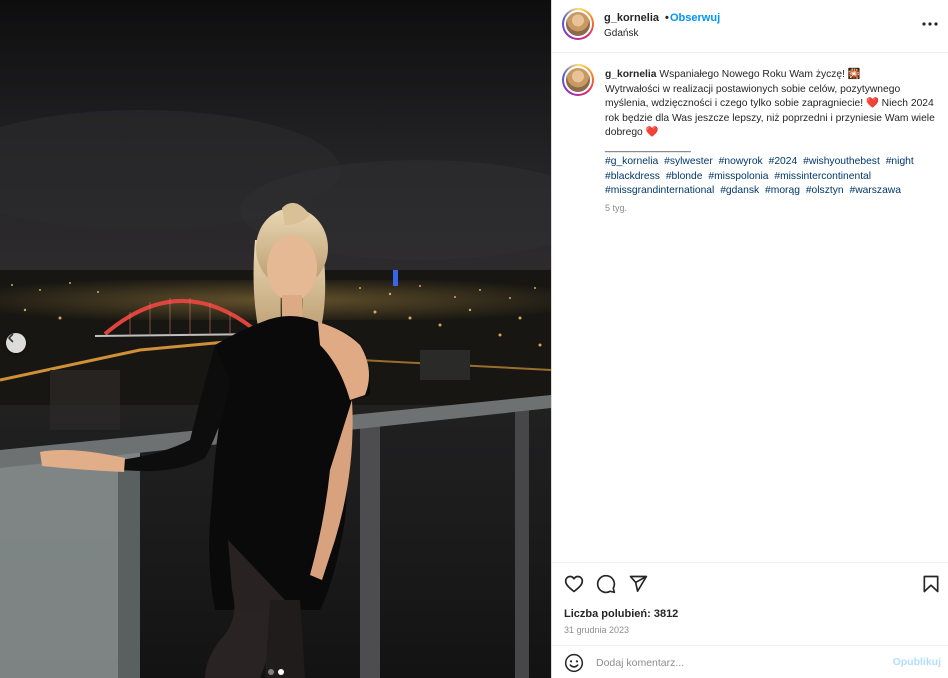  I want to click on hashtag-link: #sylwester, so click(688, 161).